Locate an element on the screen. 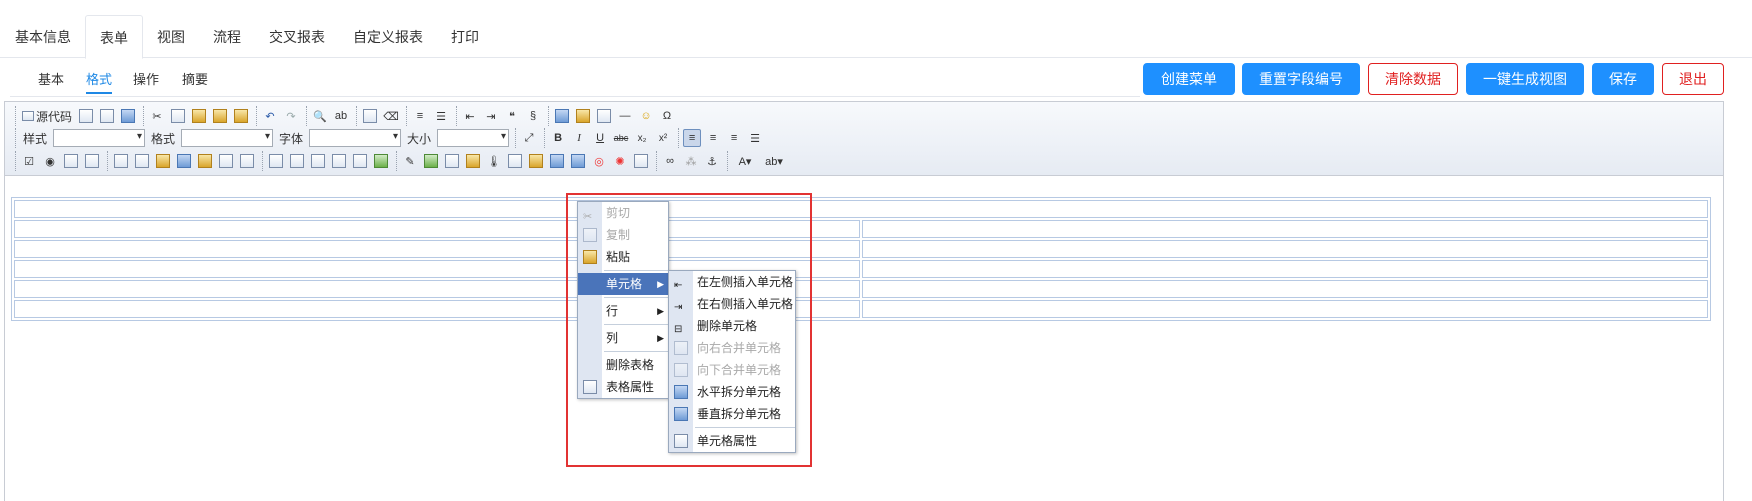  size-select is located at coordinates (473, 138).